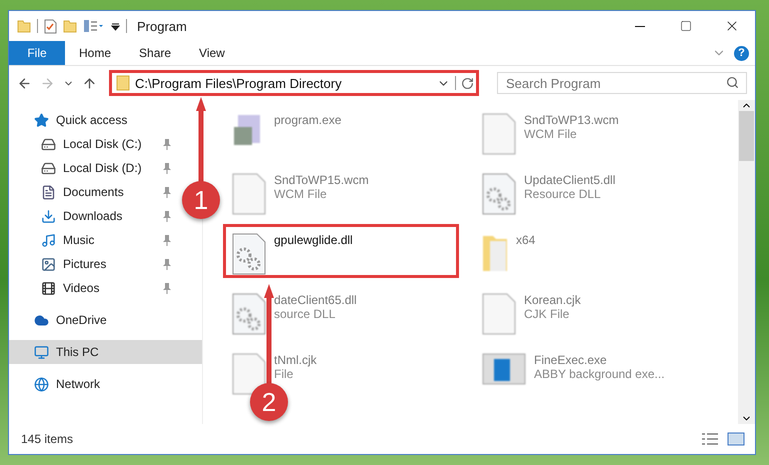  Describe the element at coordinates (94, 384) in the screenshot. I see `nav-item: Network` at that location.